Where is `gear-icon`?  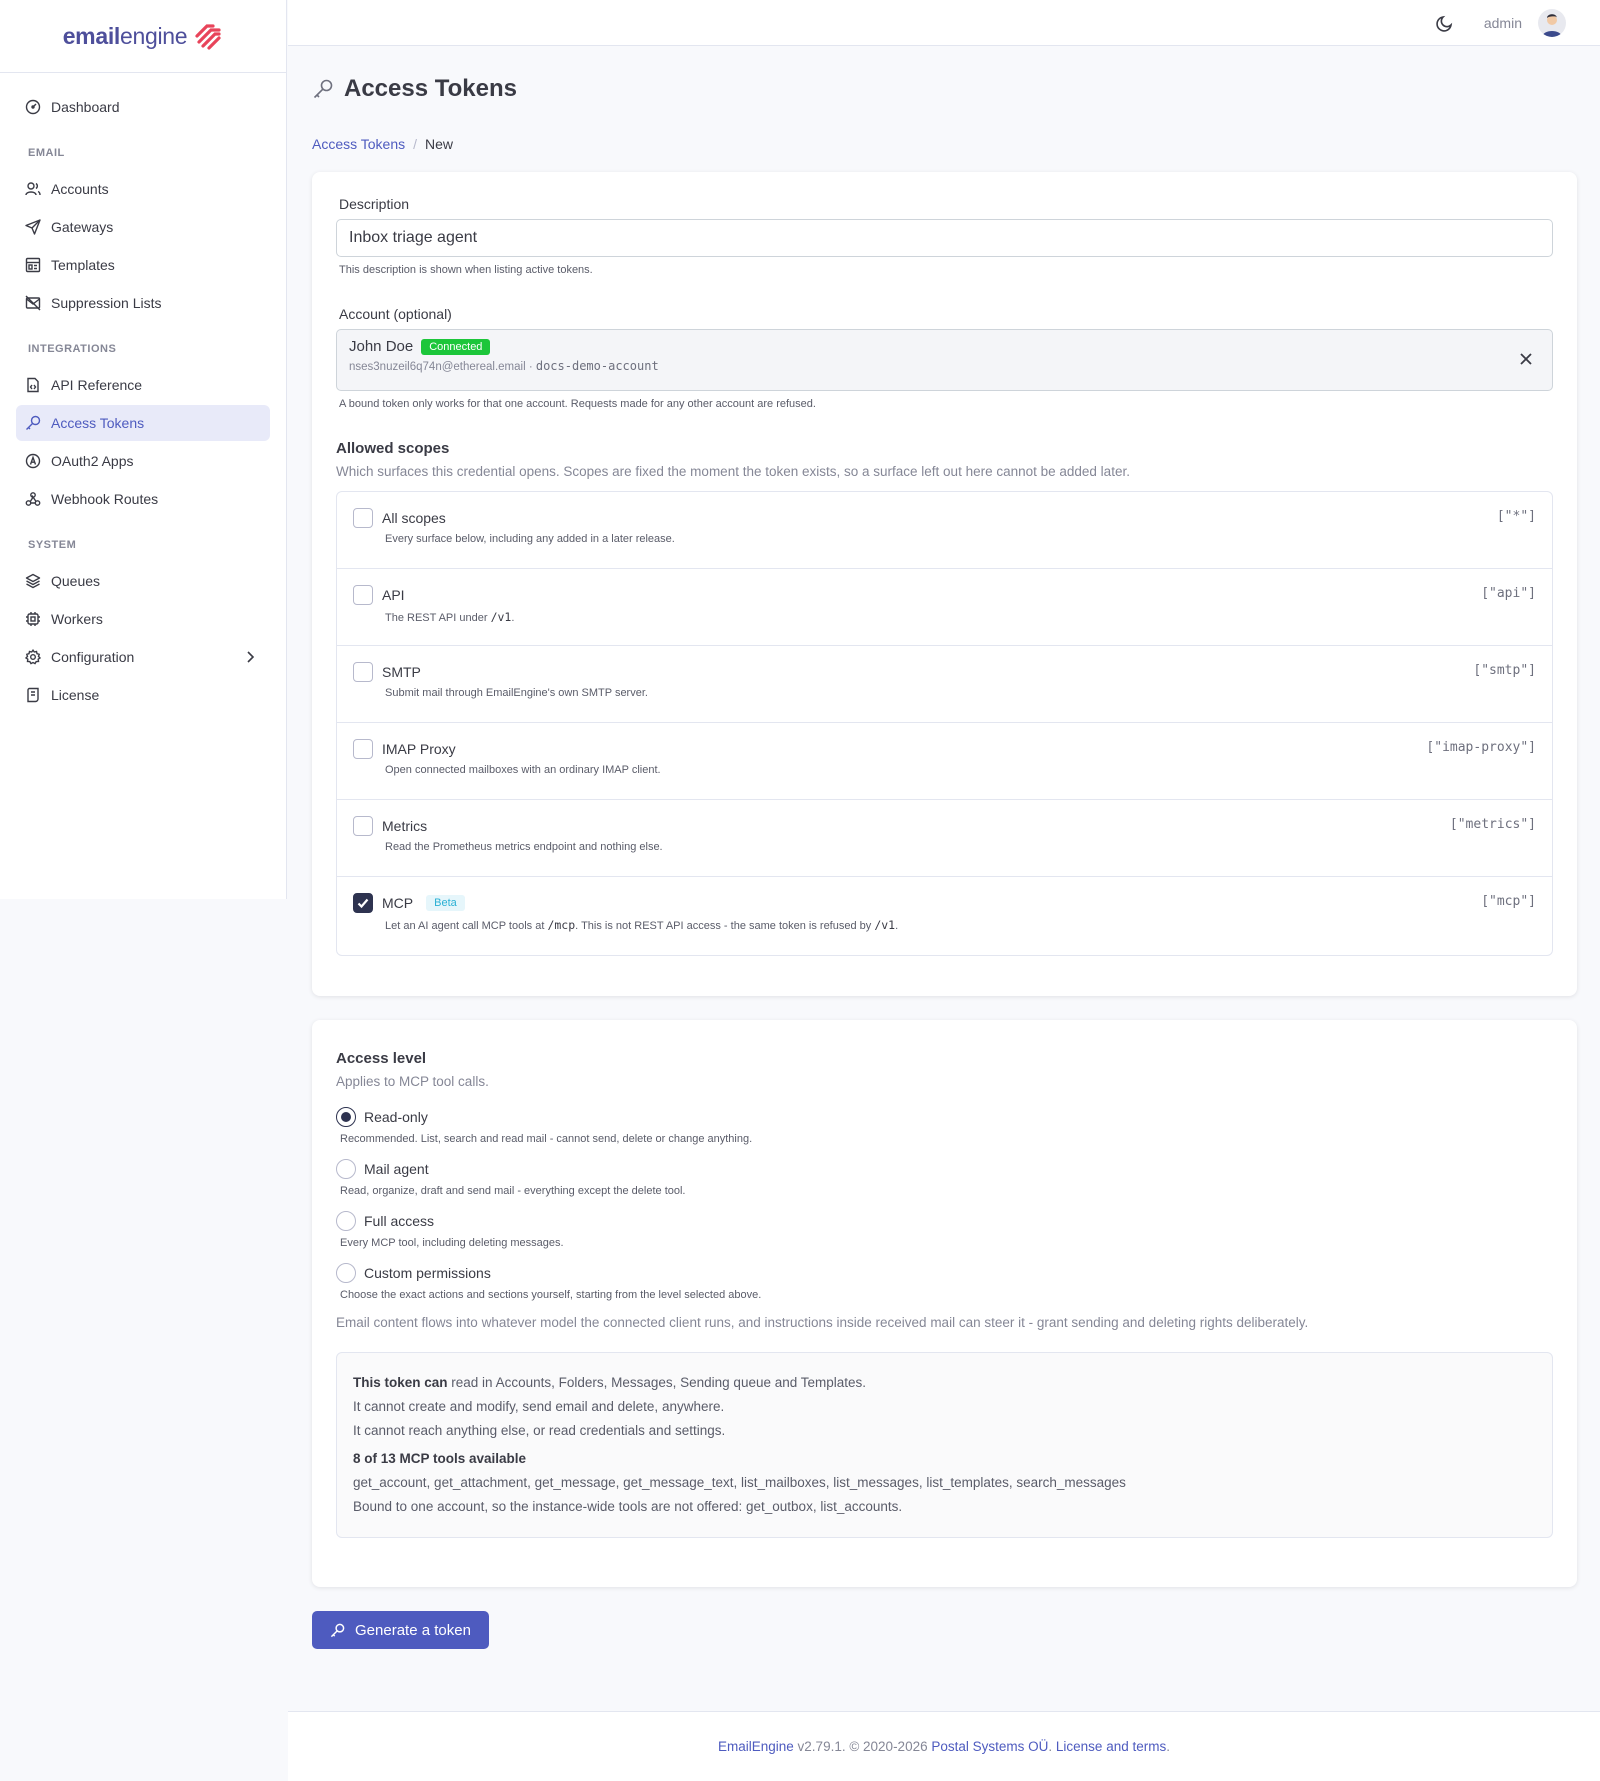 gear-icon is located at coordinates (33, 657).